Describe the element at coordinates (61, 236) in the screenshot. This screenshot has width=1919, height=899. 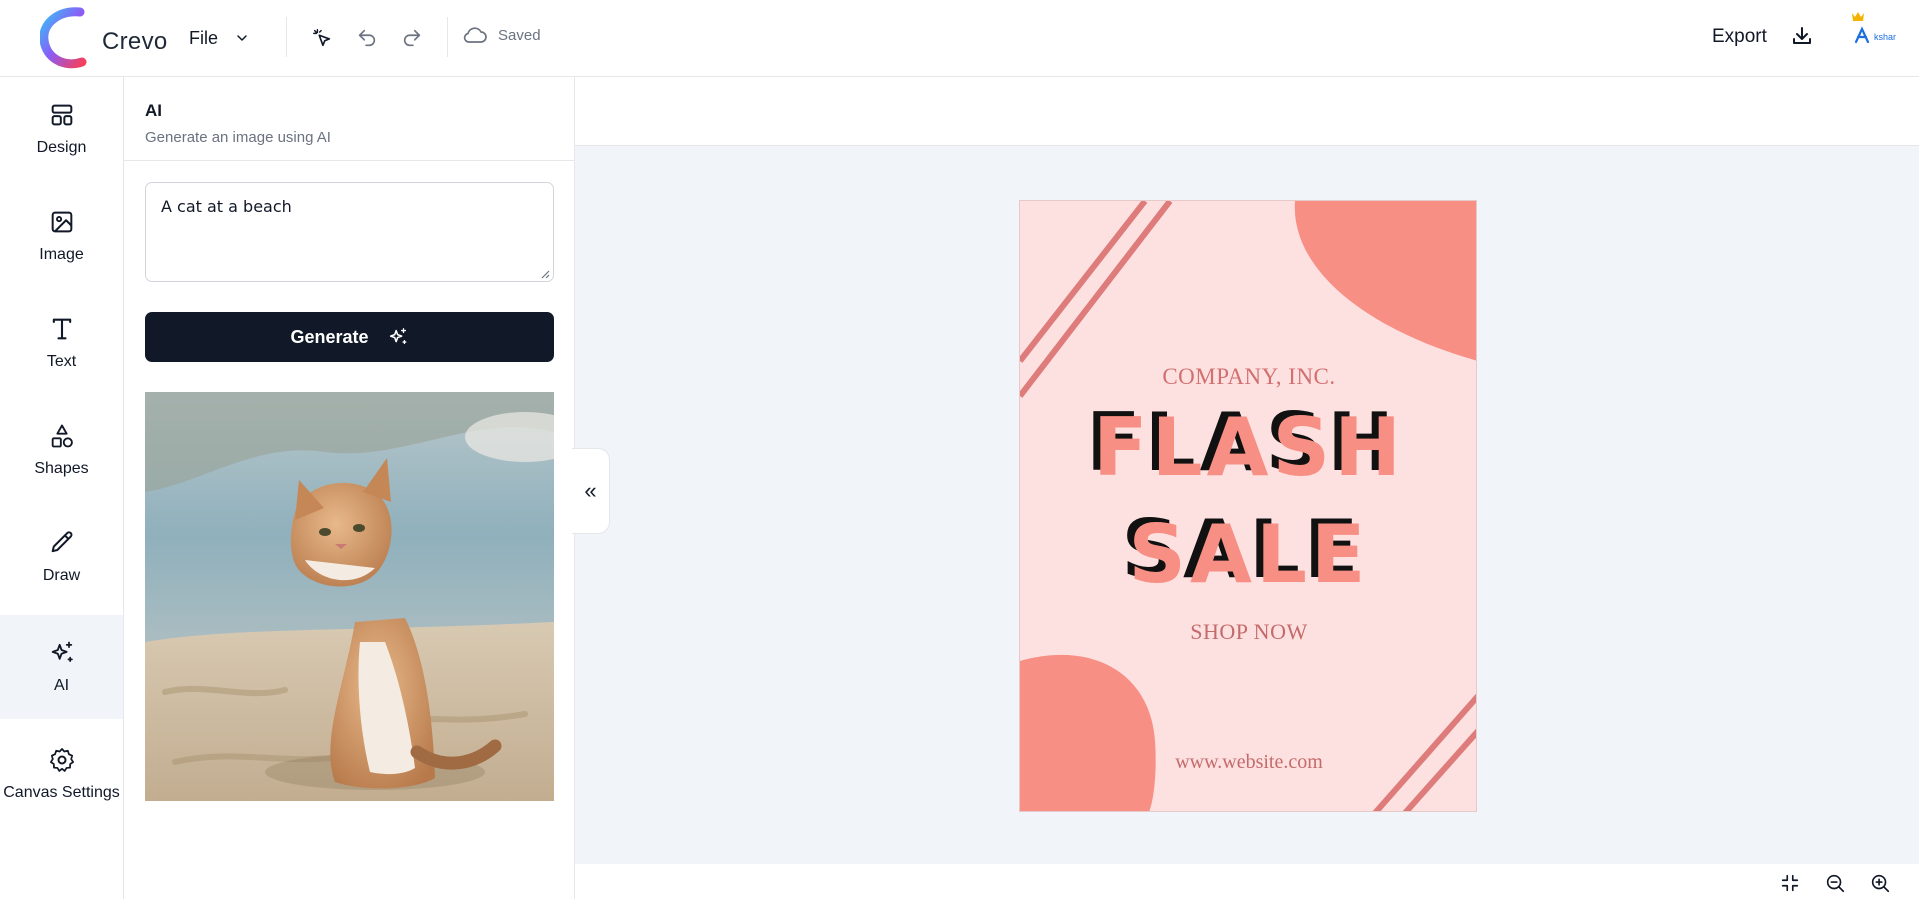
I see `nav-item-image: Image` at that location.